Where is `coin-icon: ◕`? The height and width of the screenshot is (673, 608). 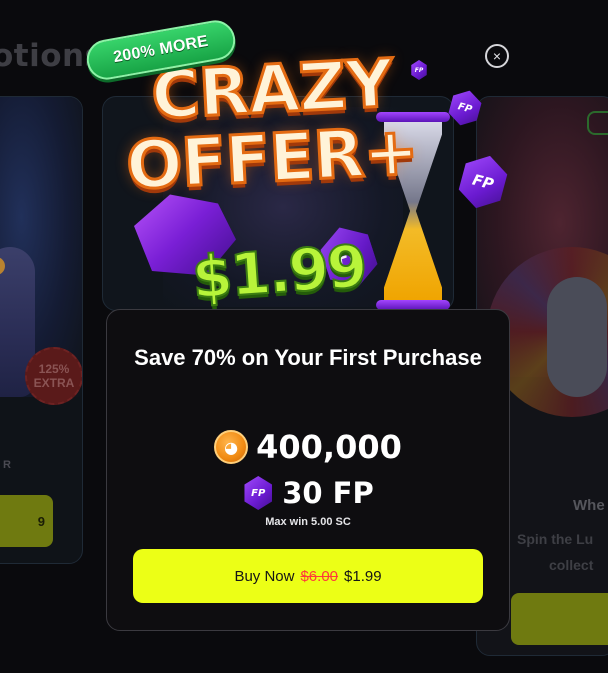
coin-icon: ◕ is located at coordinates (231, 447).